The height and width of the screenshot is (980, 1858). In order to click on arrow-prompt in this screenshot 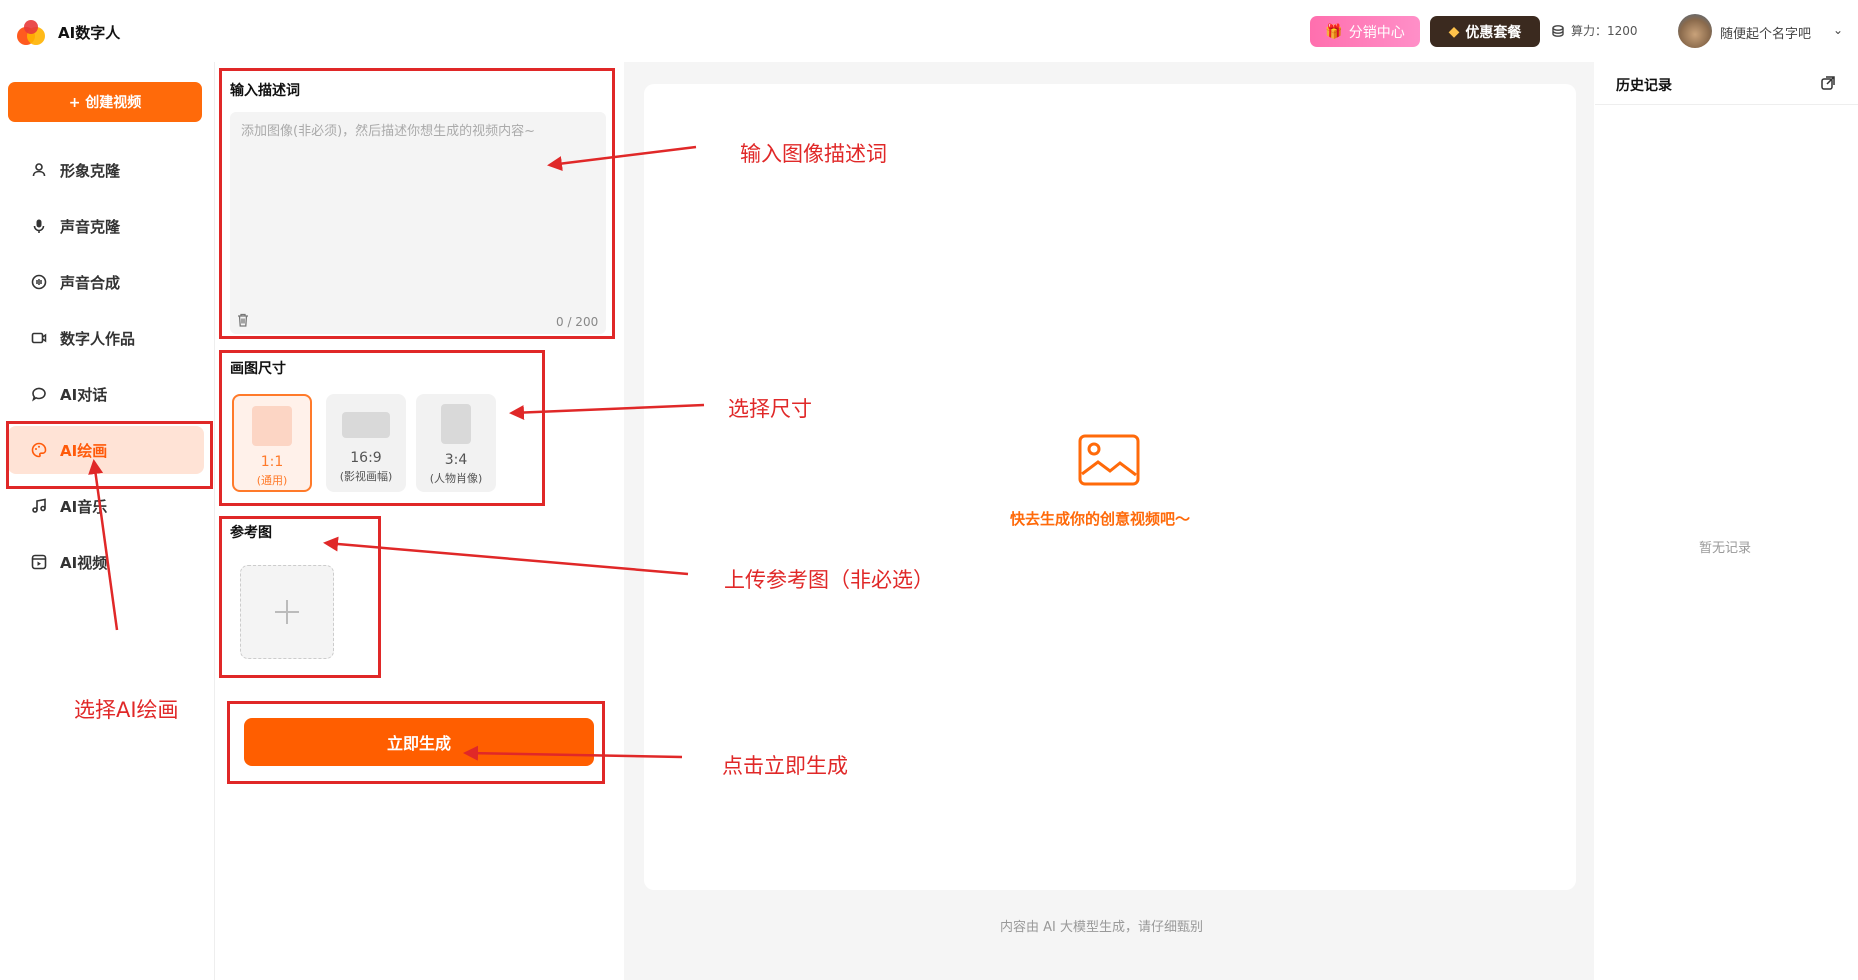, I will do `click(622, 158)`.